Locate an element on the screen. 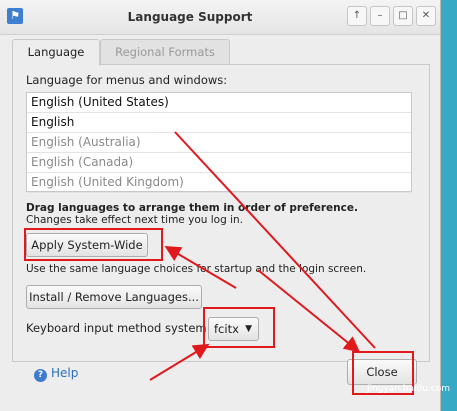 The width and height of the screenshot is (457, 411). watermark: jingyan.baidu.com is located at coordinates (408, 389).